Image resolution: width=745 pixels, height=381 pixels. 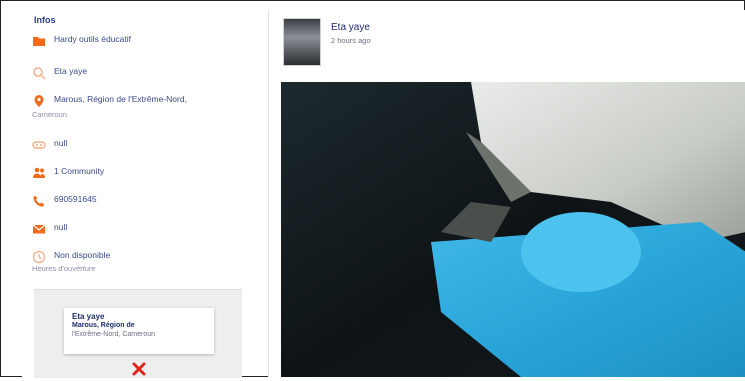 I want to click on mail-icon, so click(x=39, y=229).